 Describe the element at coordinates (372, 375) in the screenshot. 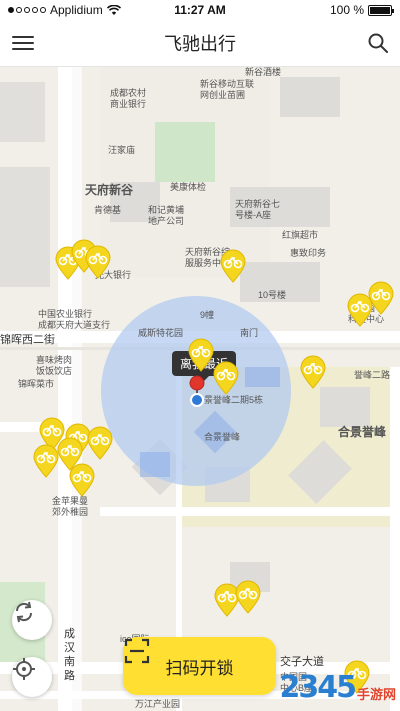

I see `label-yufeng-road: 誉峰二路` at that location.